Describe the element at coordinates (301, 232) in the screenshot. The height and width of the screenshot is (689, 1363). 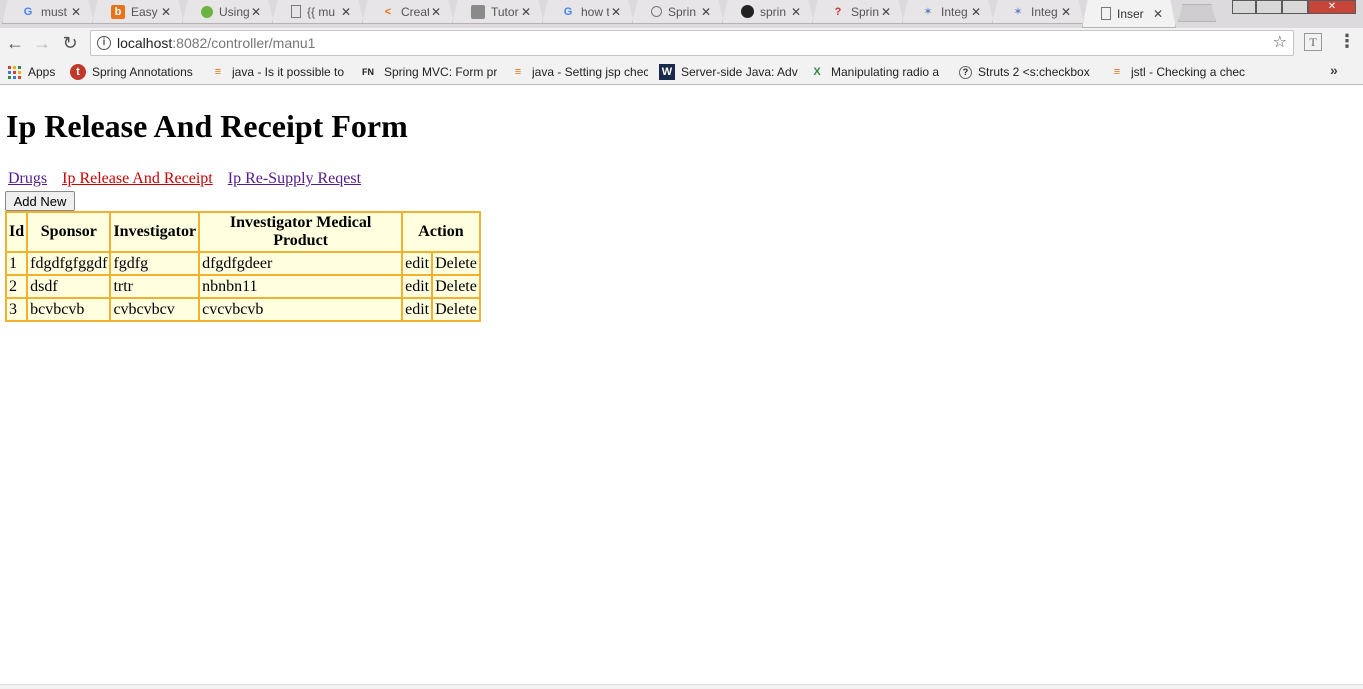
I see `column-header-product: Investigator Medical Product` at that location.